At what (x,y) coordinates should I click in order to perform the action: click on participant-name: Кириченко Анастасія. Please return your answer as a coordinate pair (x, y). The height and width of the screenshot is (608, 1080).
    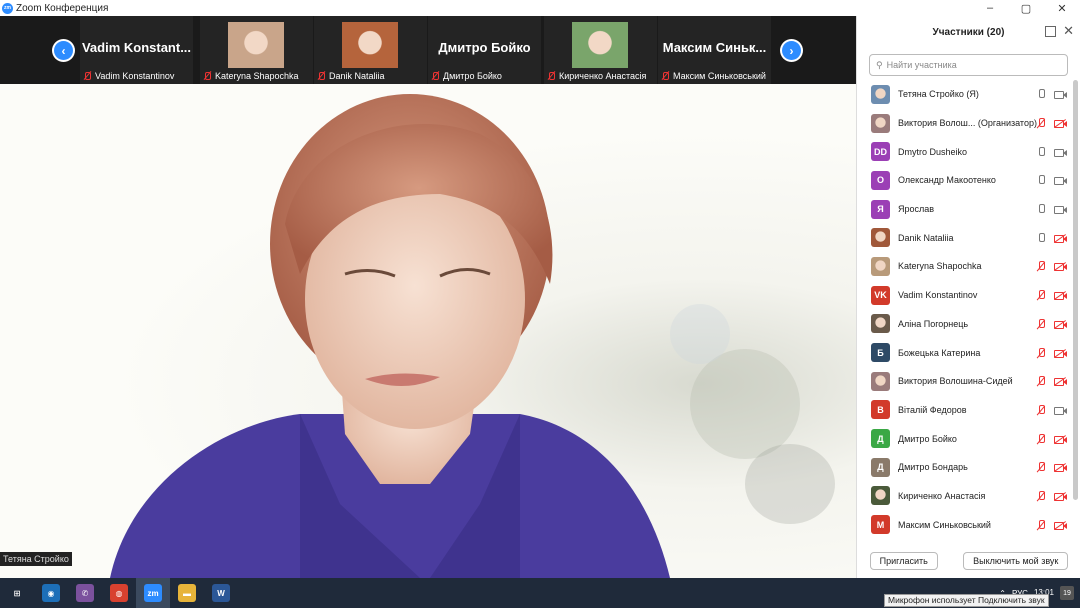
    Looking at the image, I should click on (942, 495).